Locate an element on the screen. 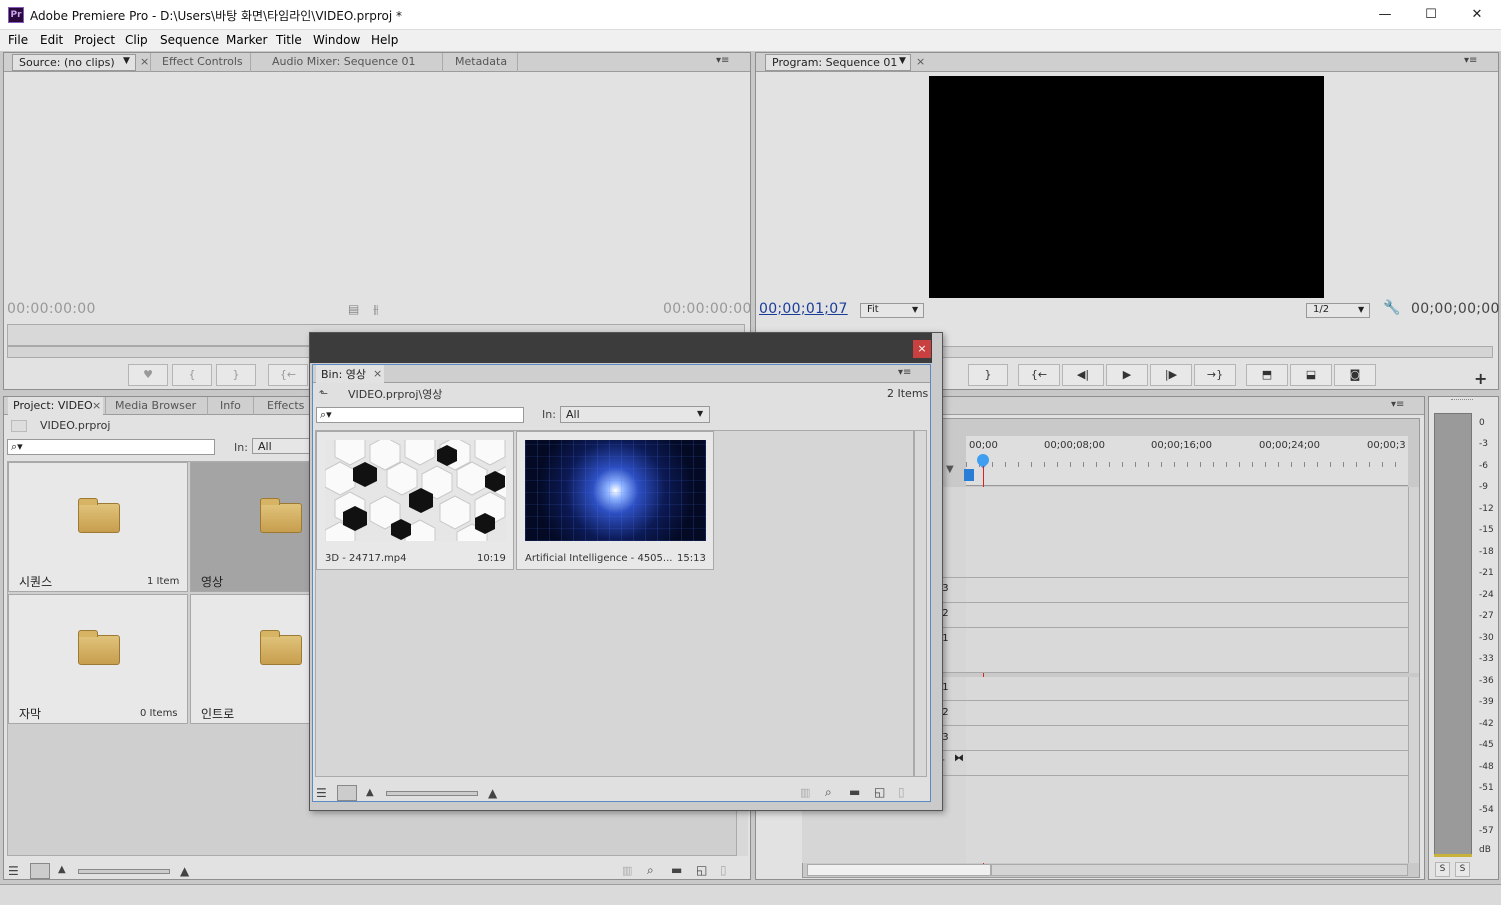  film-icon: ▤ is located at coordinates (353, 309).